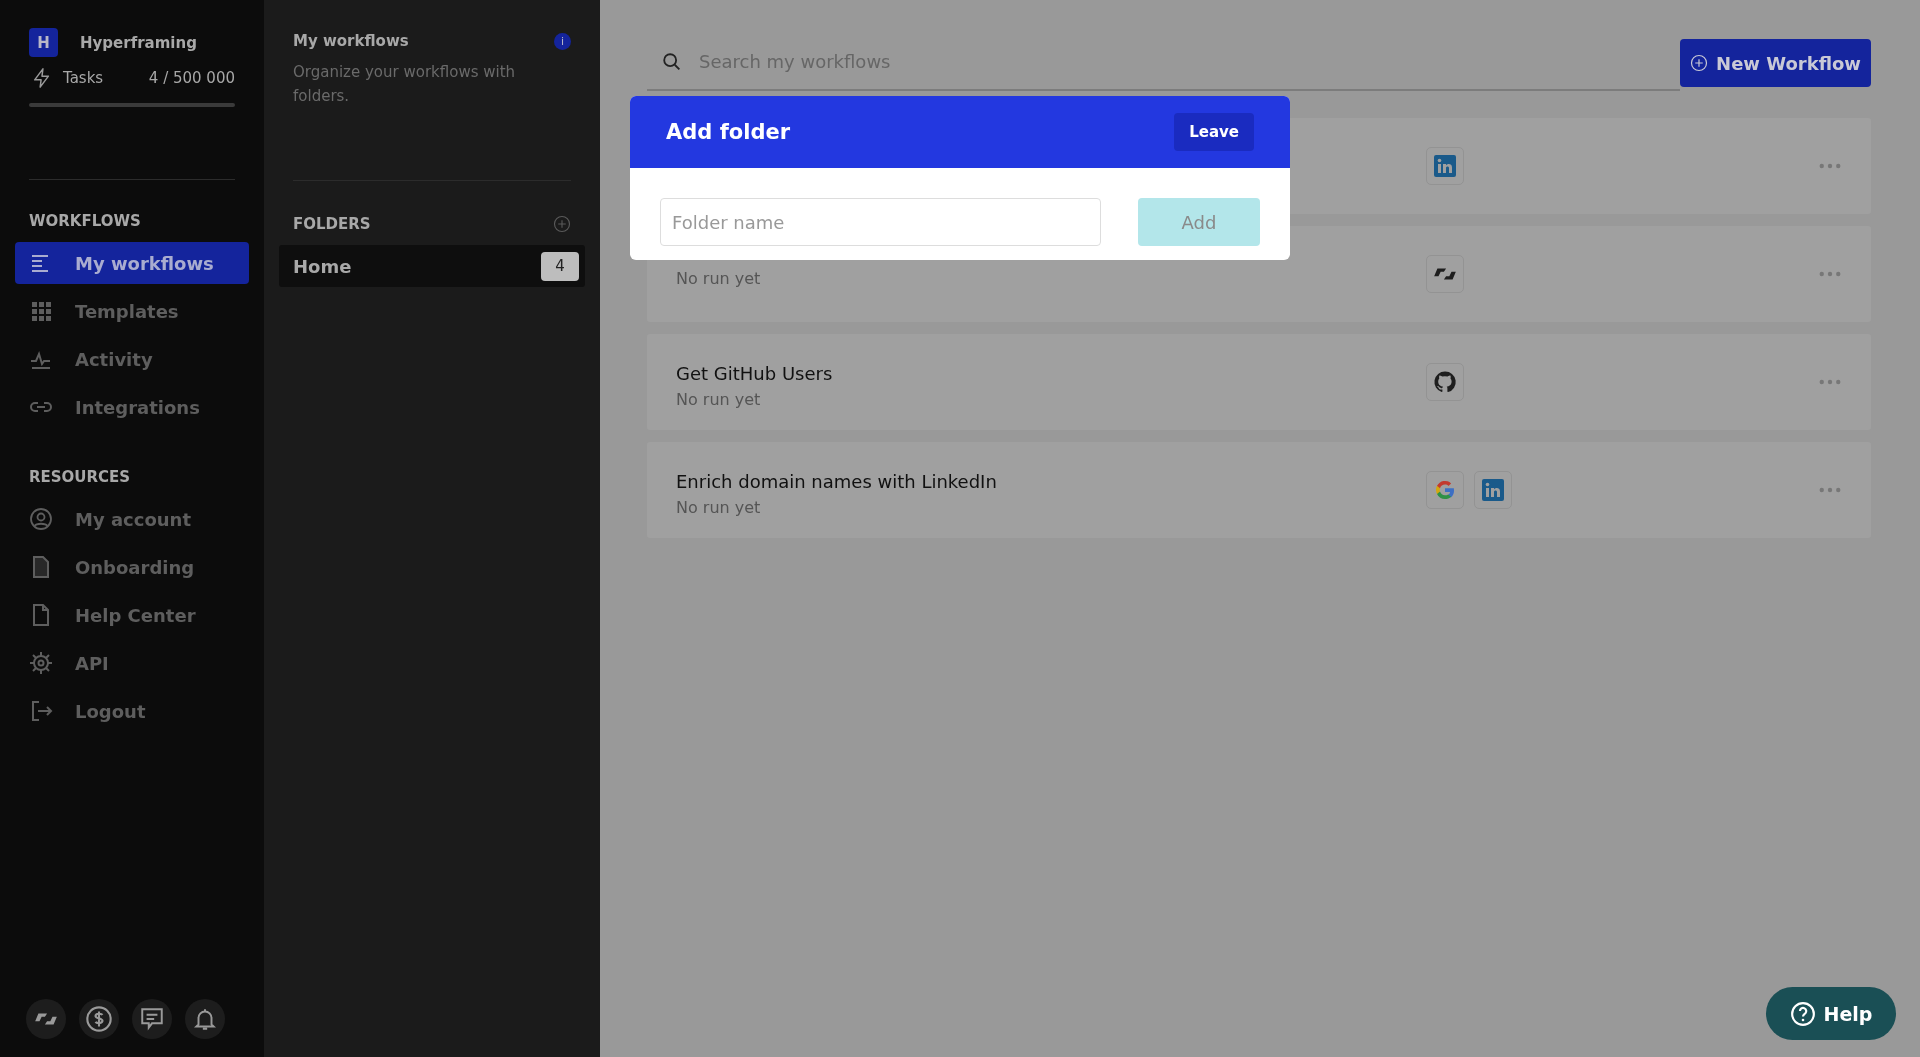 Image resolution: width=1920 pixels, height=1057 pixels. I want to click on chat-icon, so click(152, 1019).